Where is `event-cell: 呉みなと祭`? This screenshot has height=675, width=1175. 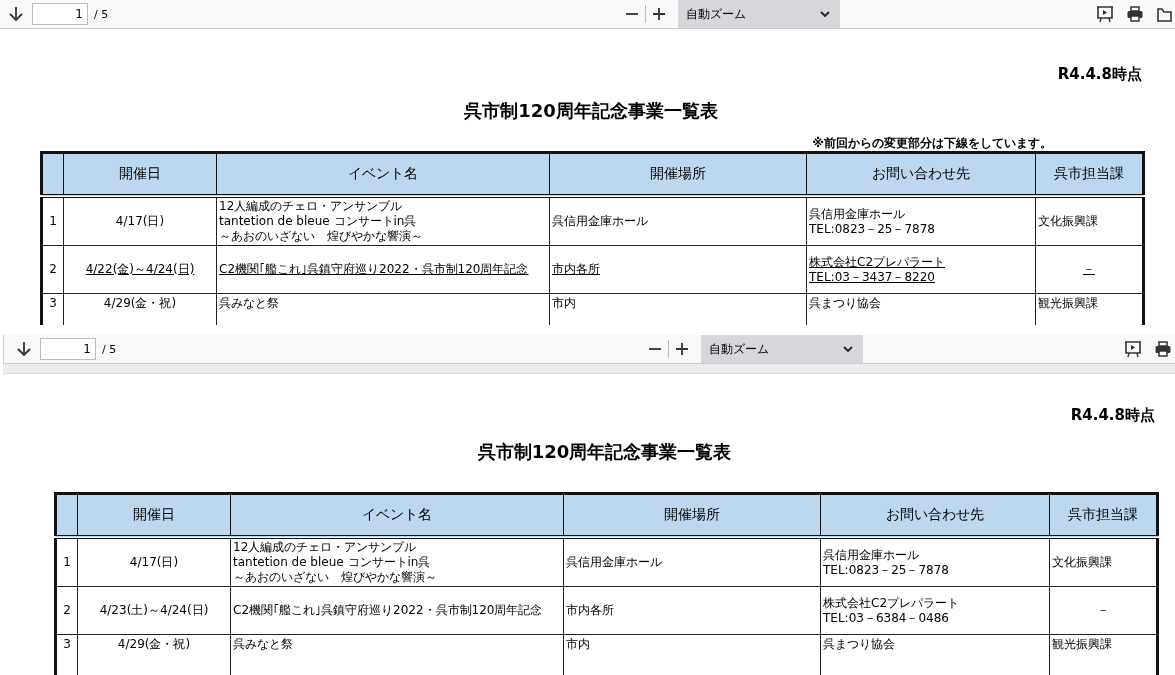 event-cell: 呉みなと祭 is located at coordinates (397, 654).